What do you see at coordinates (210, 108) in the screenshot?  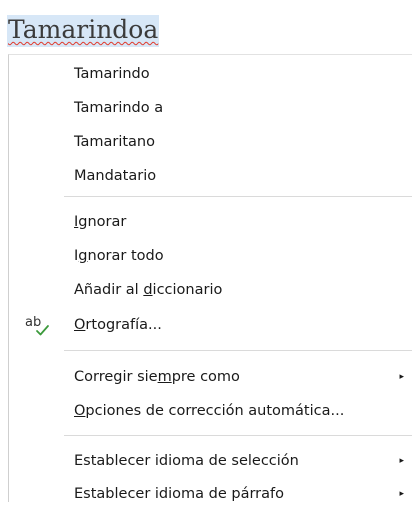 I see `suggestion-tamarindo-a: Tamarindo a` at bounding box center [210, 108].